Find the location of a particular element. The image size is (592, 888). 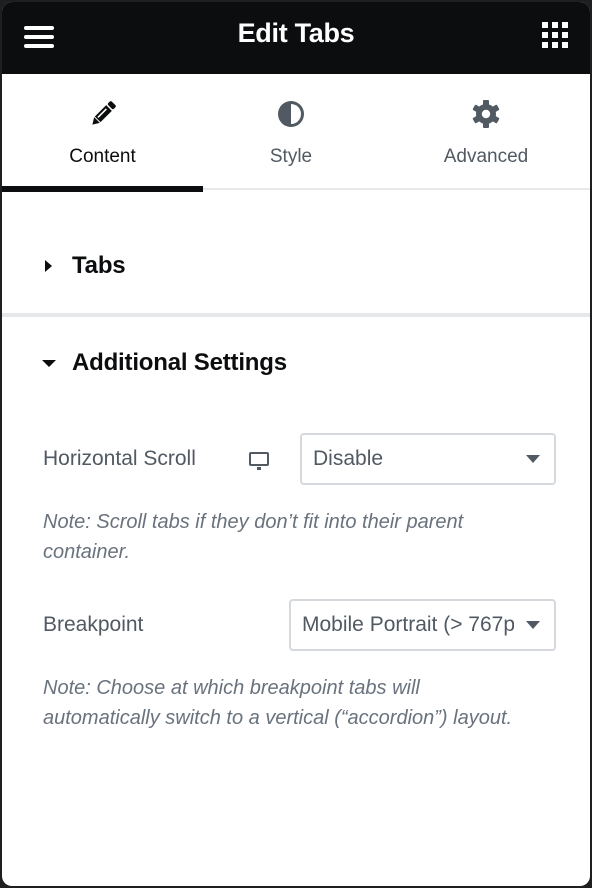

panel-tabs: Content Style Advanced is located at coordinates (296, 133).